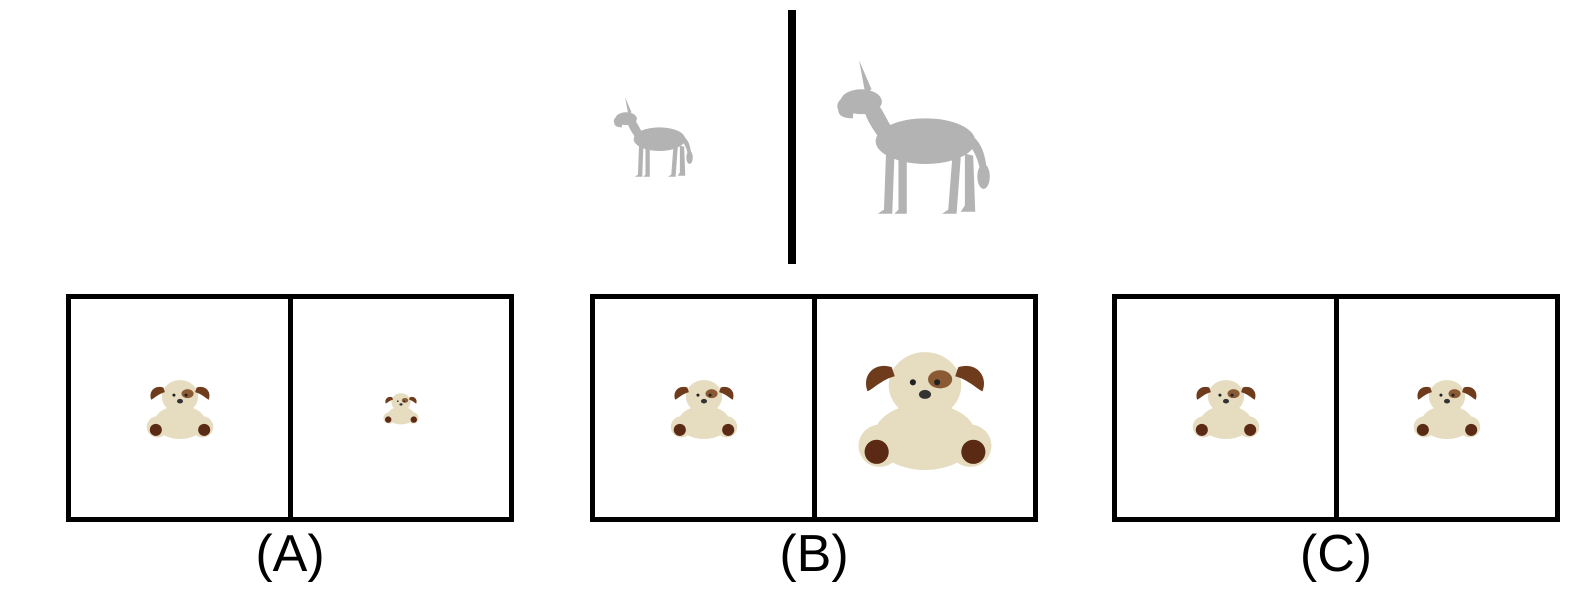  Describe the element at coordinates (814, 554) in the screenshot. I see `panel-b-label: (B)` at that location.